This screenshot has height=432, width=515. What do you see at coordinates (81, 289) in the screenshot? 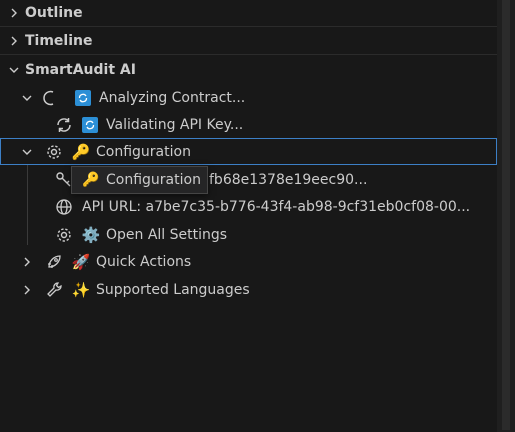
I see `sparkles-emoji-icon: ✨` at bounding box center [81, 289].